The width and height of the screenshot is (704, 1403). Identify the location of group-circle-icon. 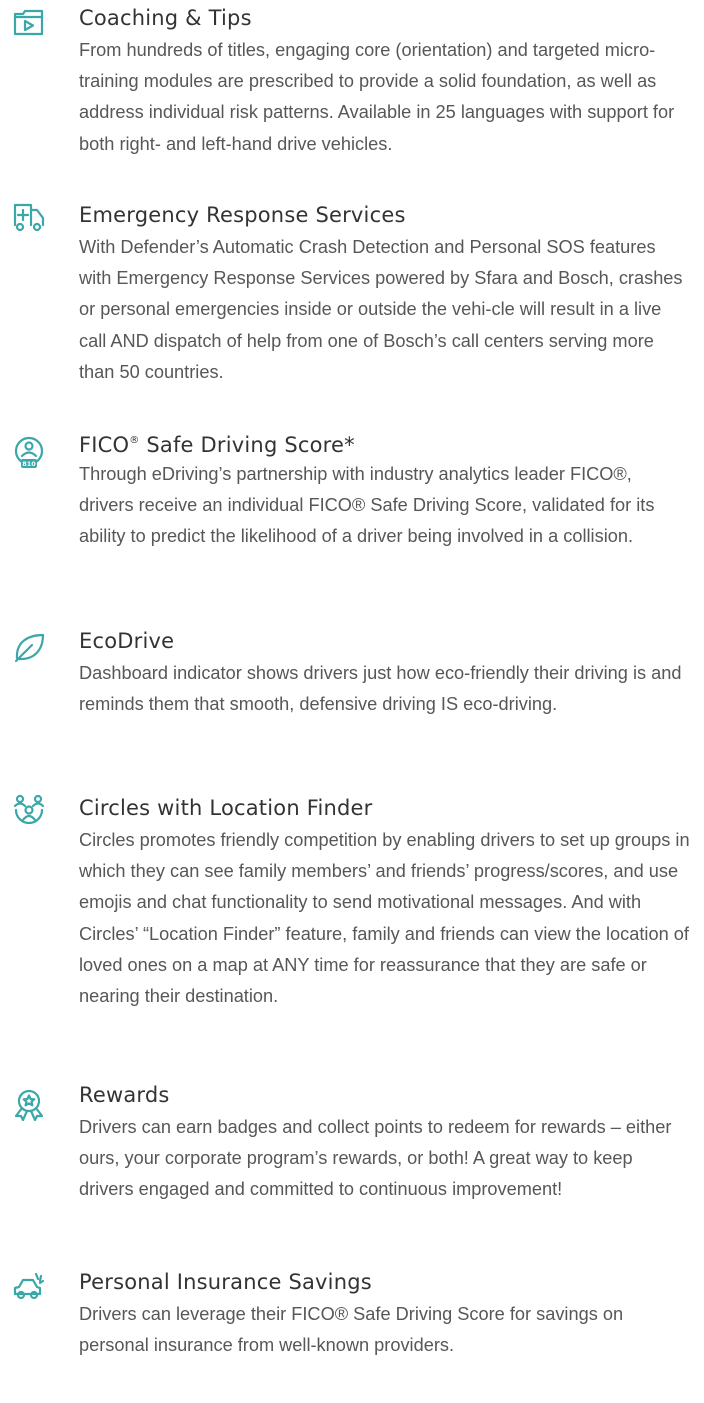
(29, 810).